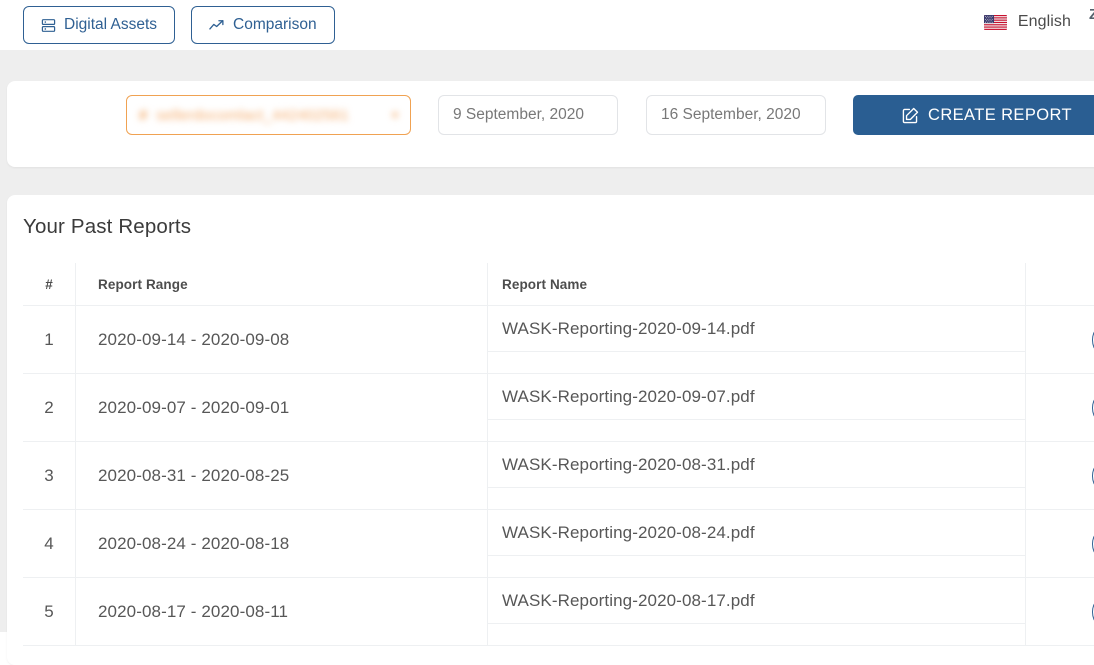  Describe the element at coordinates (756, 533) in the screenshot. I see `row-report-name: WASK-Reporting-2020-08-24.pdf` at that location.